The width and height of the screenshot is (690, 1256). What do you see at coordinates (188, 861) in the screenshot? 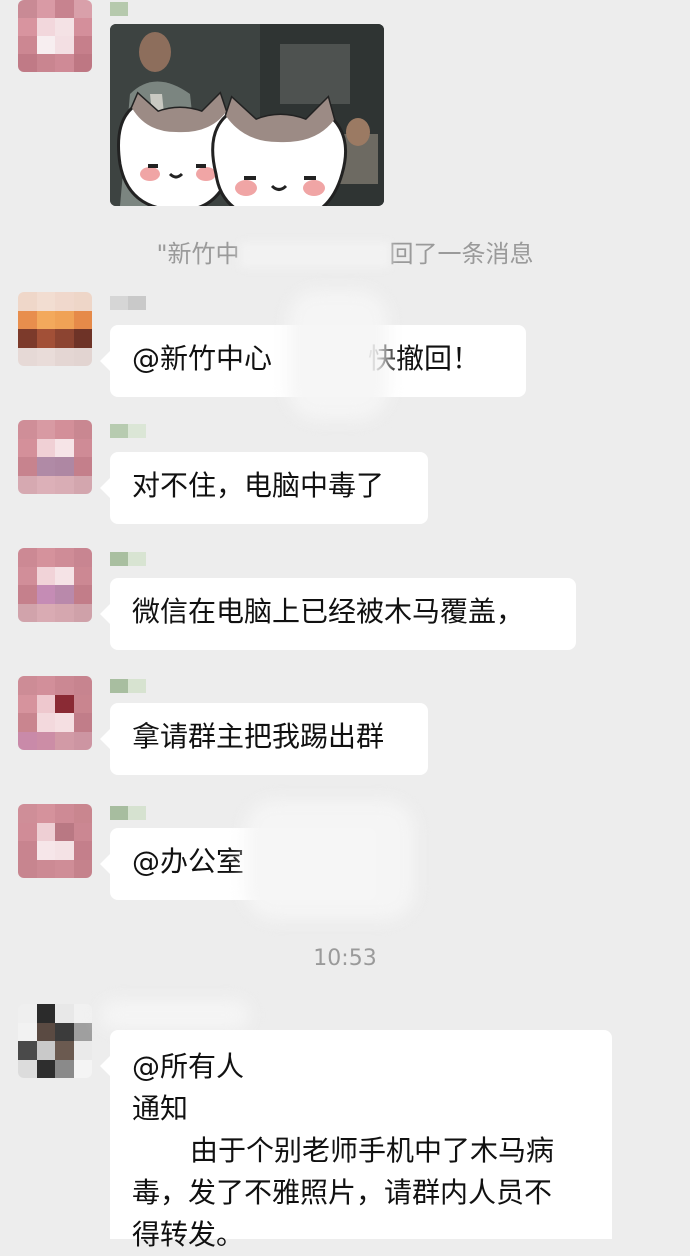
I see `message-text: @办公室` at bounding box center [188, 861].